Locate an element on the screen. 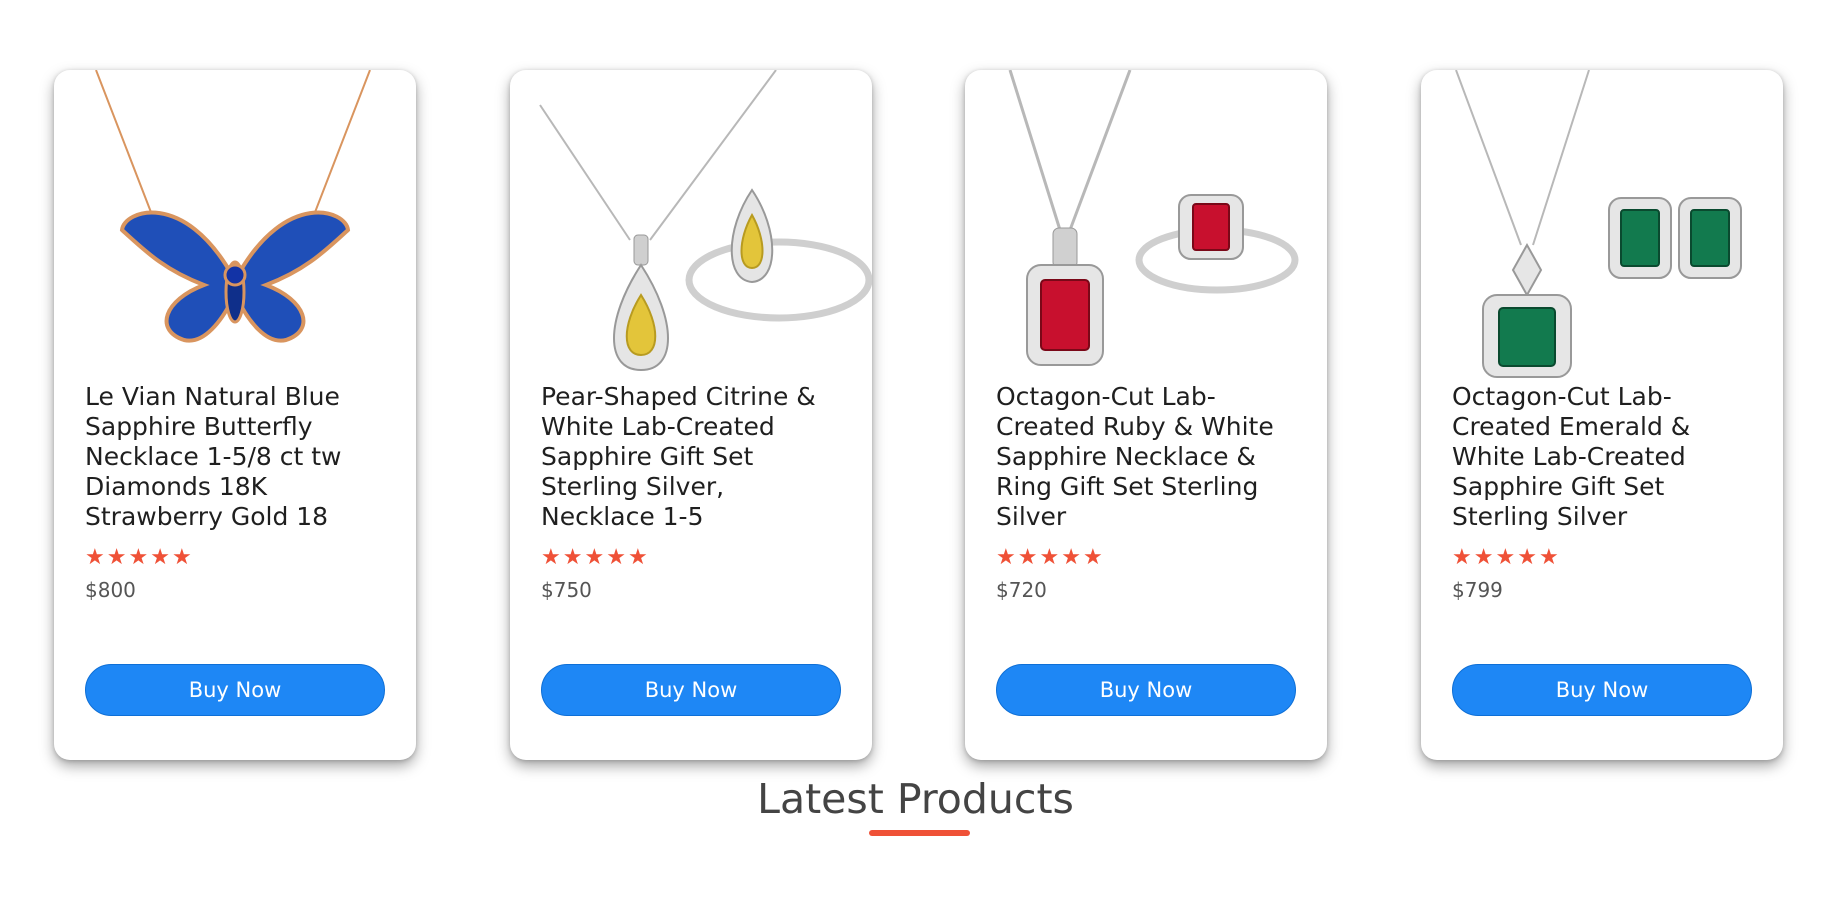 The height and width of the screenshot is (911, 1831). product-price: $800 is located at coordinates (110, 590).